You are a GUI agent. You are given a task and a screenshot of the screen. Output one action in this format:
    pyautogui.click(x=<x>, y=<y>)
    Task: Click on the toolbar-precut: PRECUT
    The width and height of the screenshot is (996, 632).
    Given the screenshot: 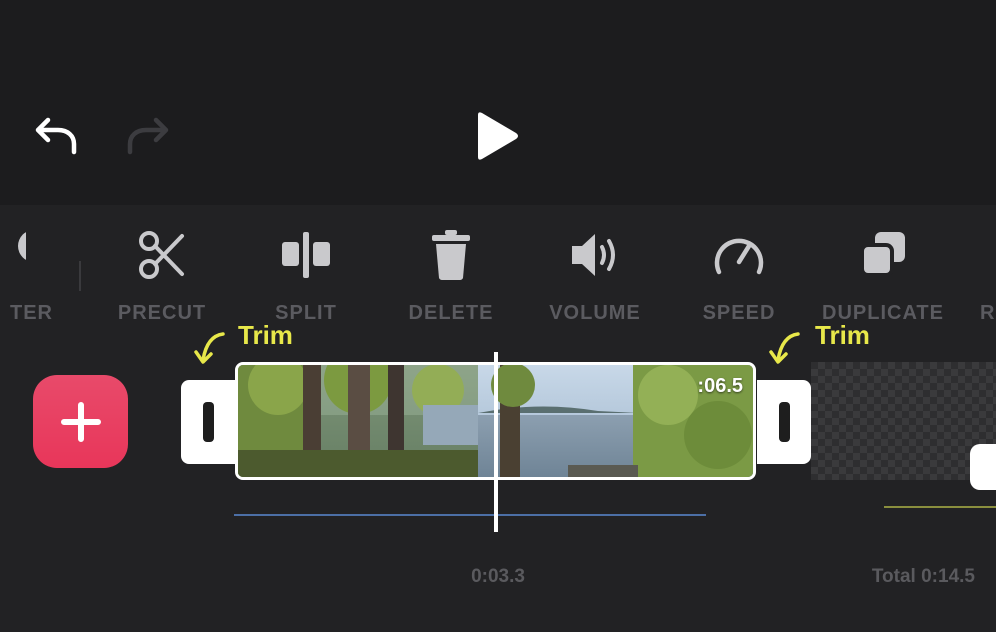 What is the action you would take?
    pyautogui.click(x=162, y=281)
    